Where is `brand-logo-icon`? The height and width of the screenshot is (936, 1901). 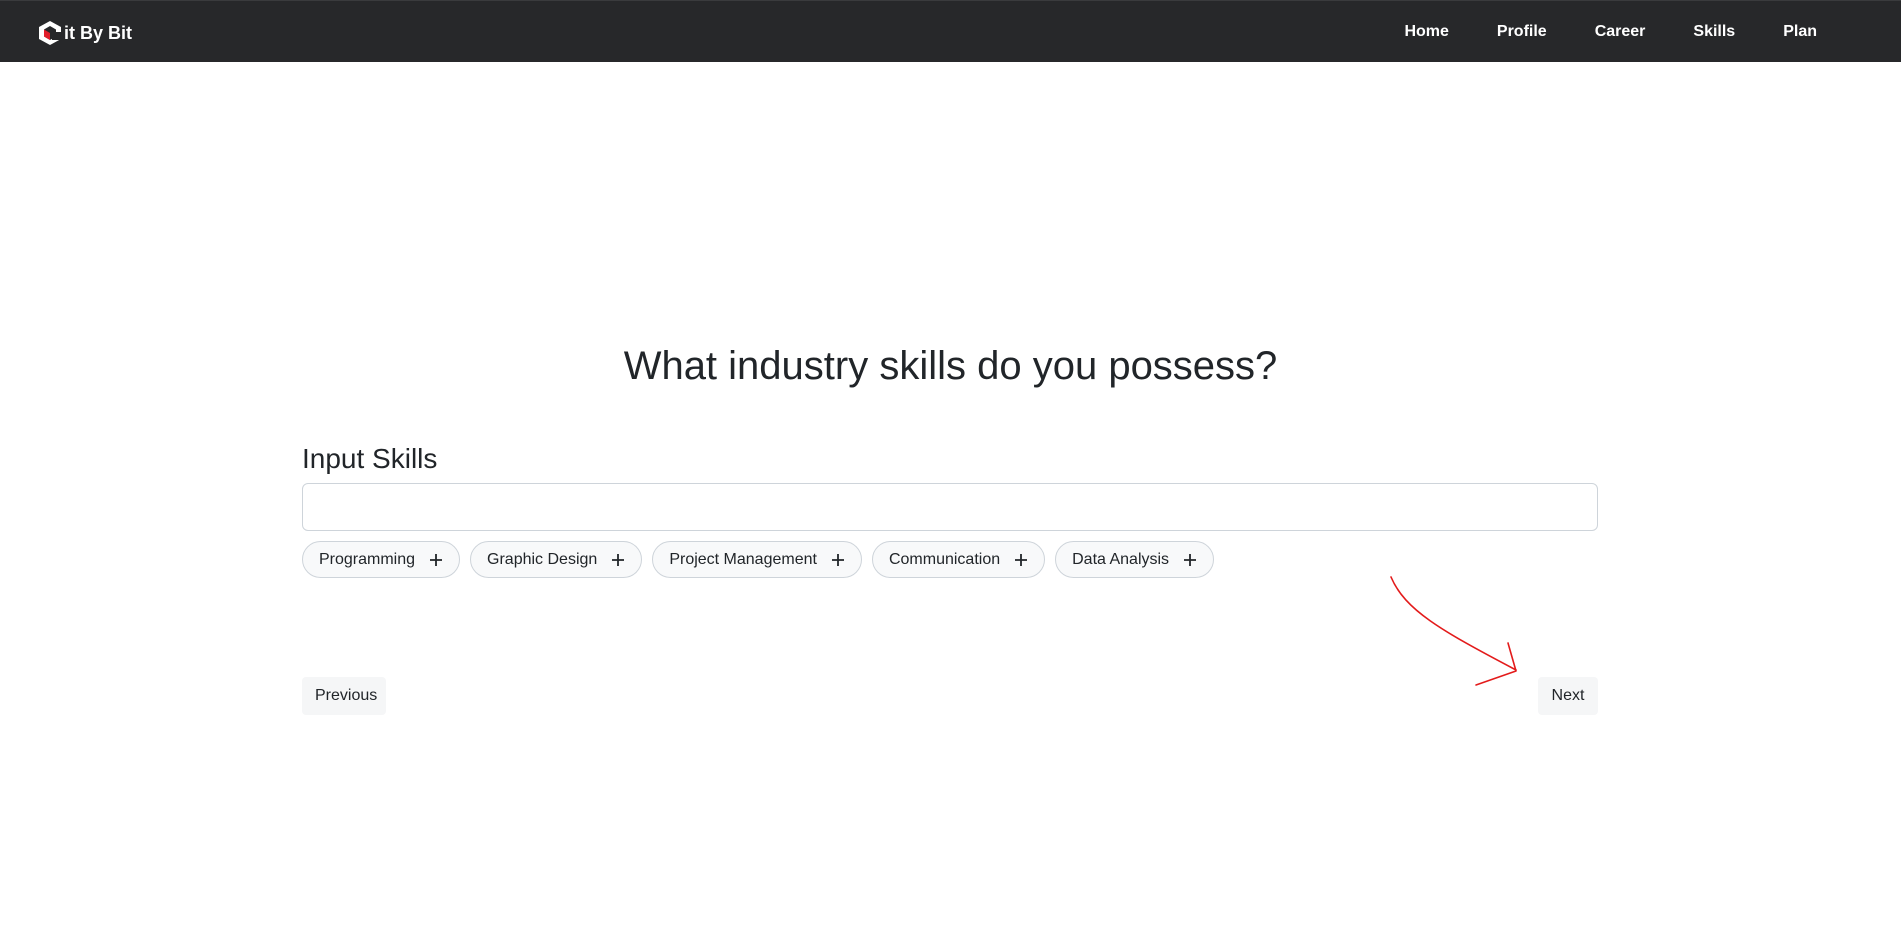
brand-logo-icon is located at coordinates (50, 33).